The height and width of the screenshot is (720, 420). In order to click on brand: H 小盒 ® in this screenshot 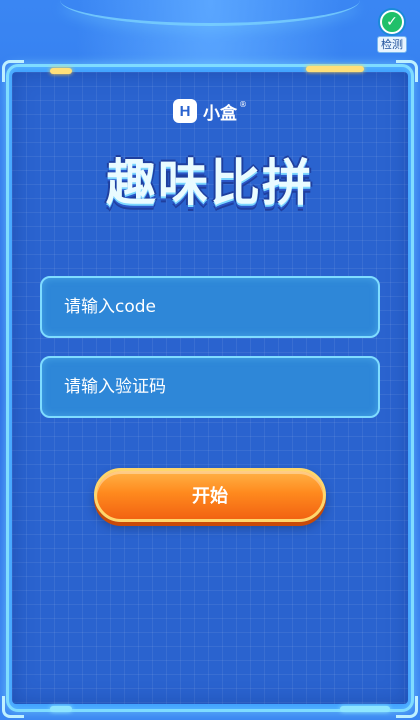, I will do `click(210, 111)`.